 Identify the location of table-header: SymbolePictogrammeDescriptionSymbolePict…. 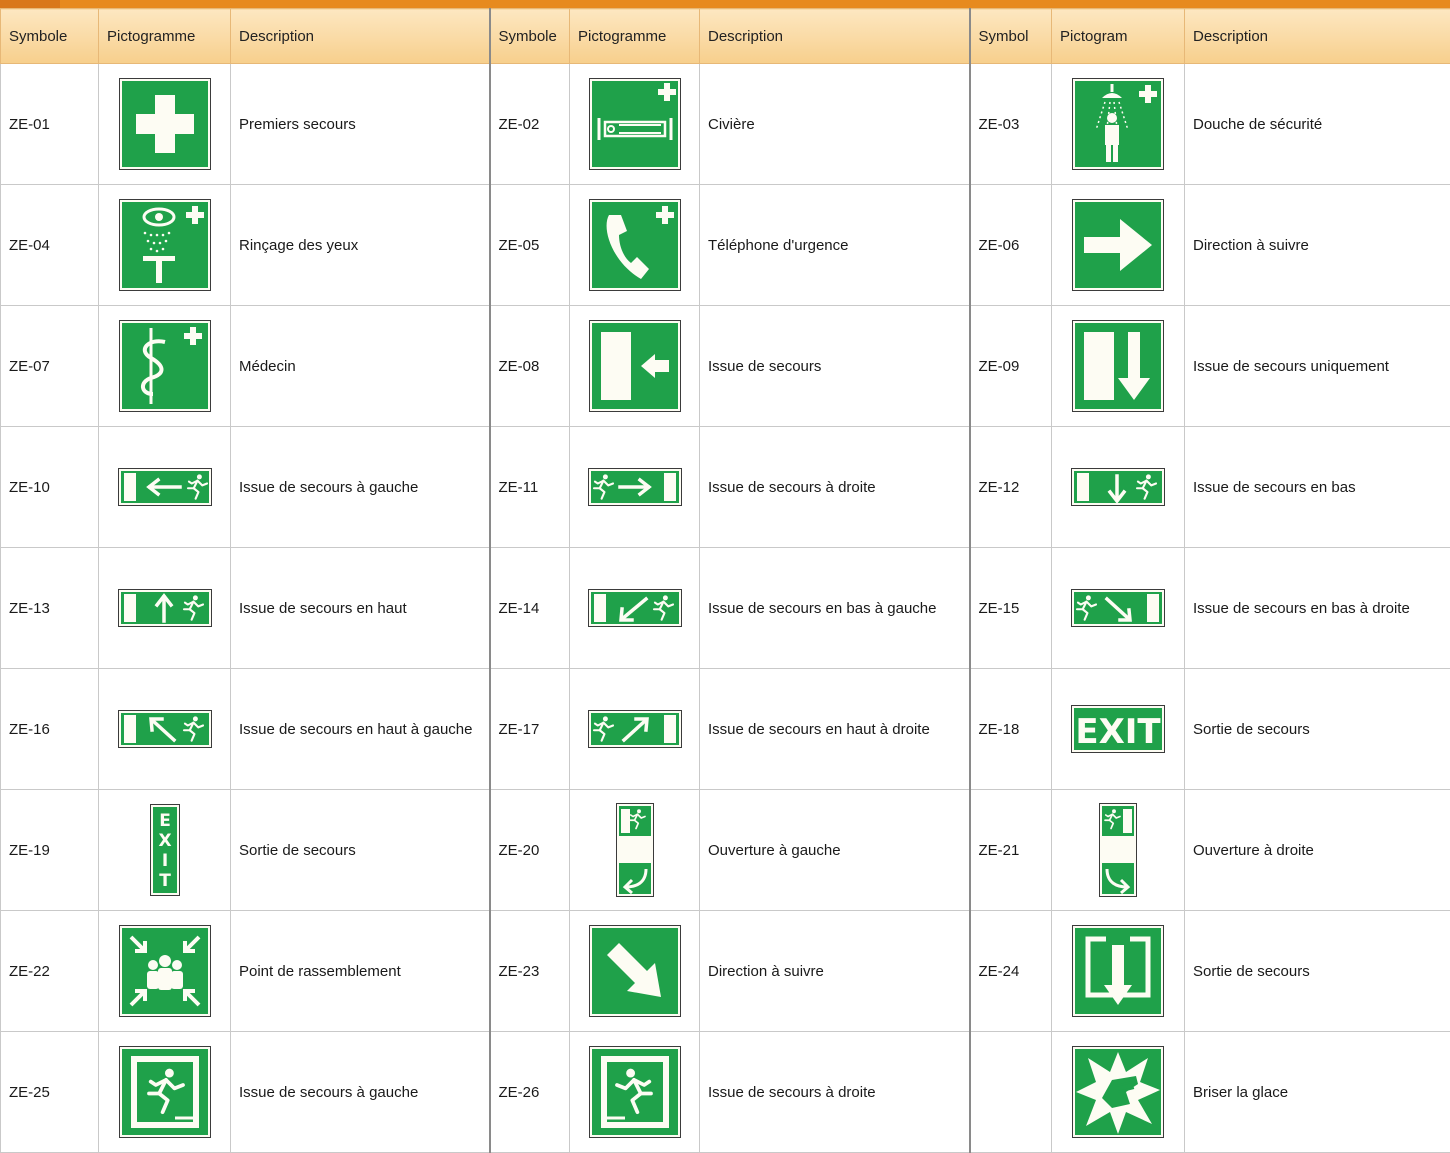
(725, 36).